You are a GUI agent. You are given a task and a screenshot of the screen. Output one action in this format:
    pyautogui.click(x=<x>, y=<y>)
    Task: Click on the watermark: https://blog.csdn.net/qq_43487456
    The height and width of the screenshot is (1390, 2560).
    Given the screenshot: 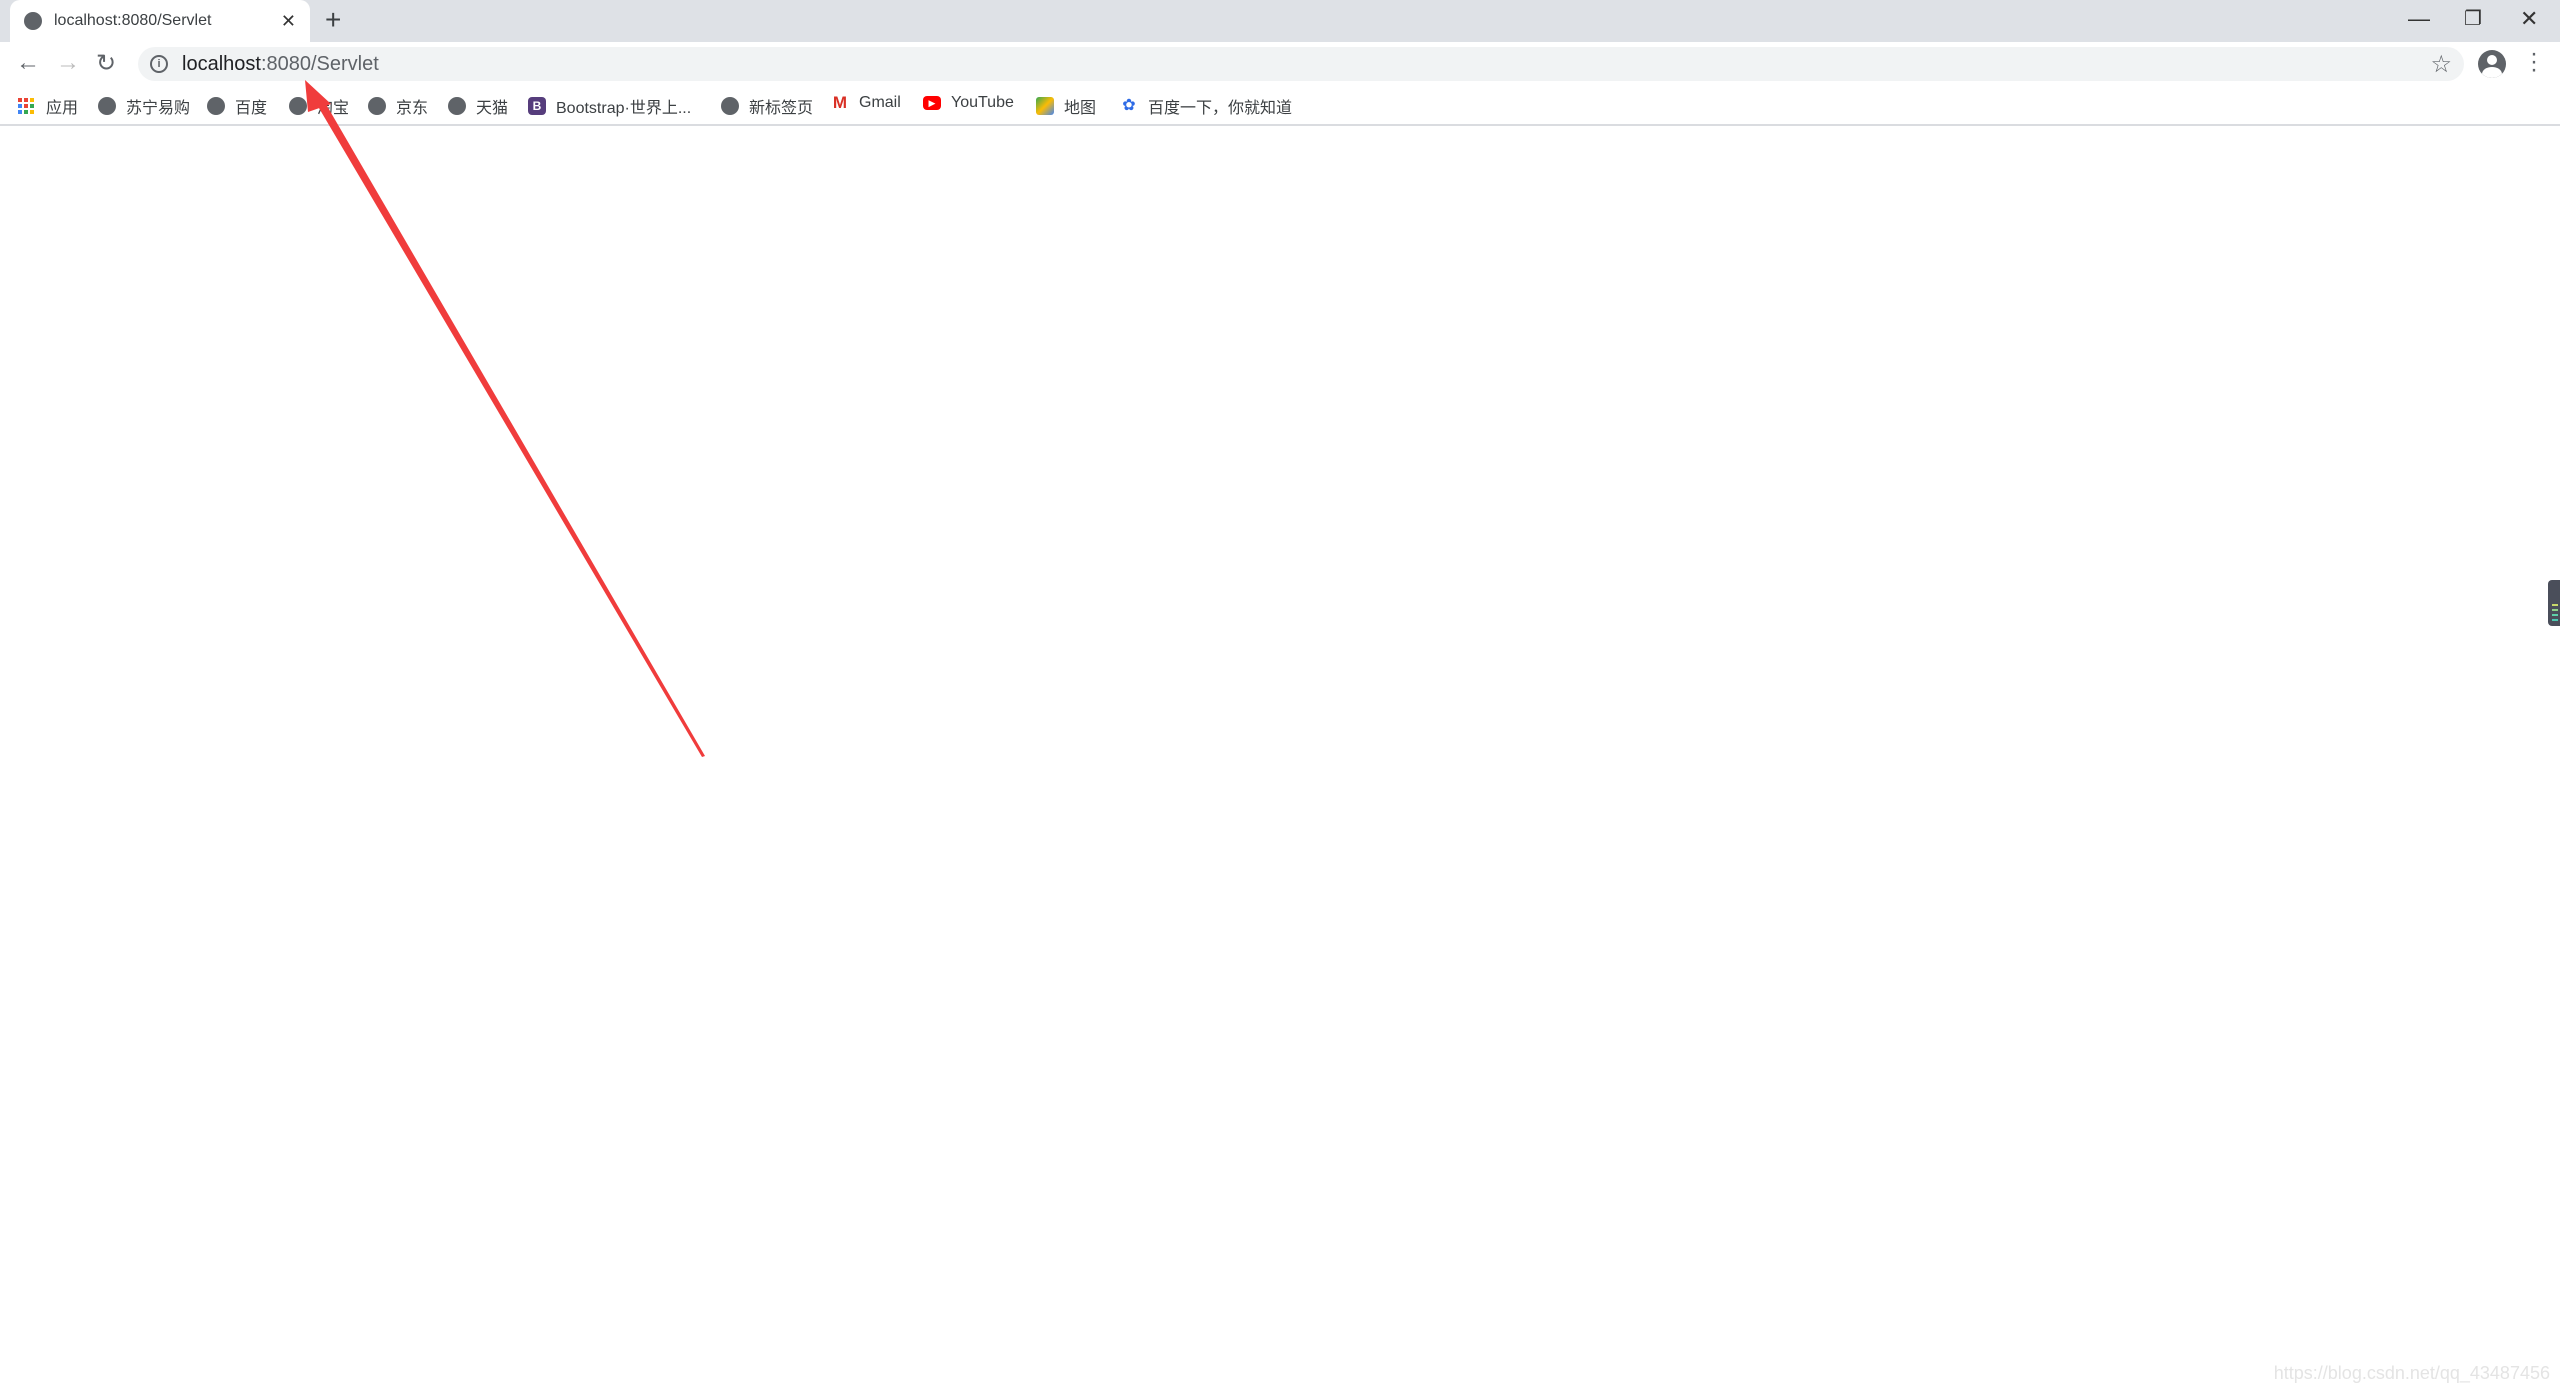 What is the action you would take?
    pyautogui.click(x=2411, y=1373)
    